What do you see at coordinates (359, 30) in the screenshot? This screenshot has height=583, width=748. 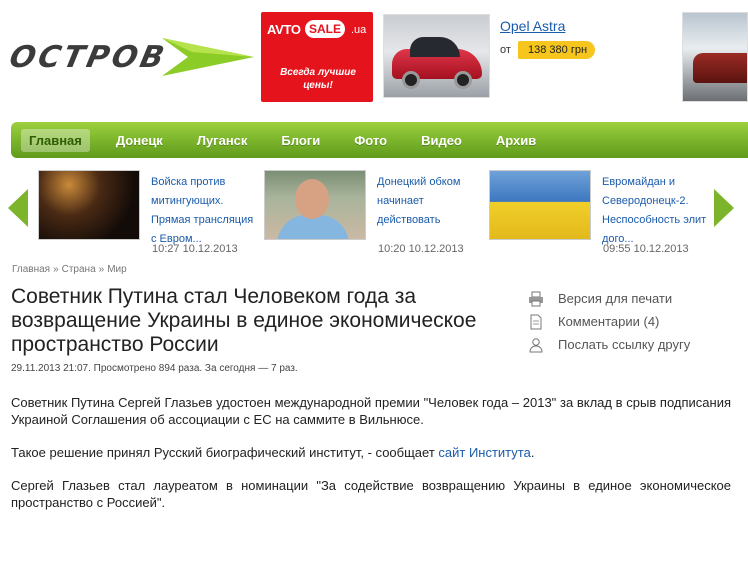 I see `ad-domain: .ua` at bounding box center [359, 30].